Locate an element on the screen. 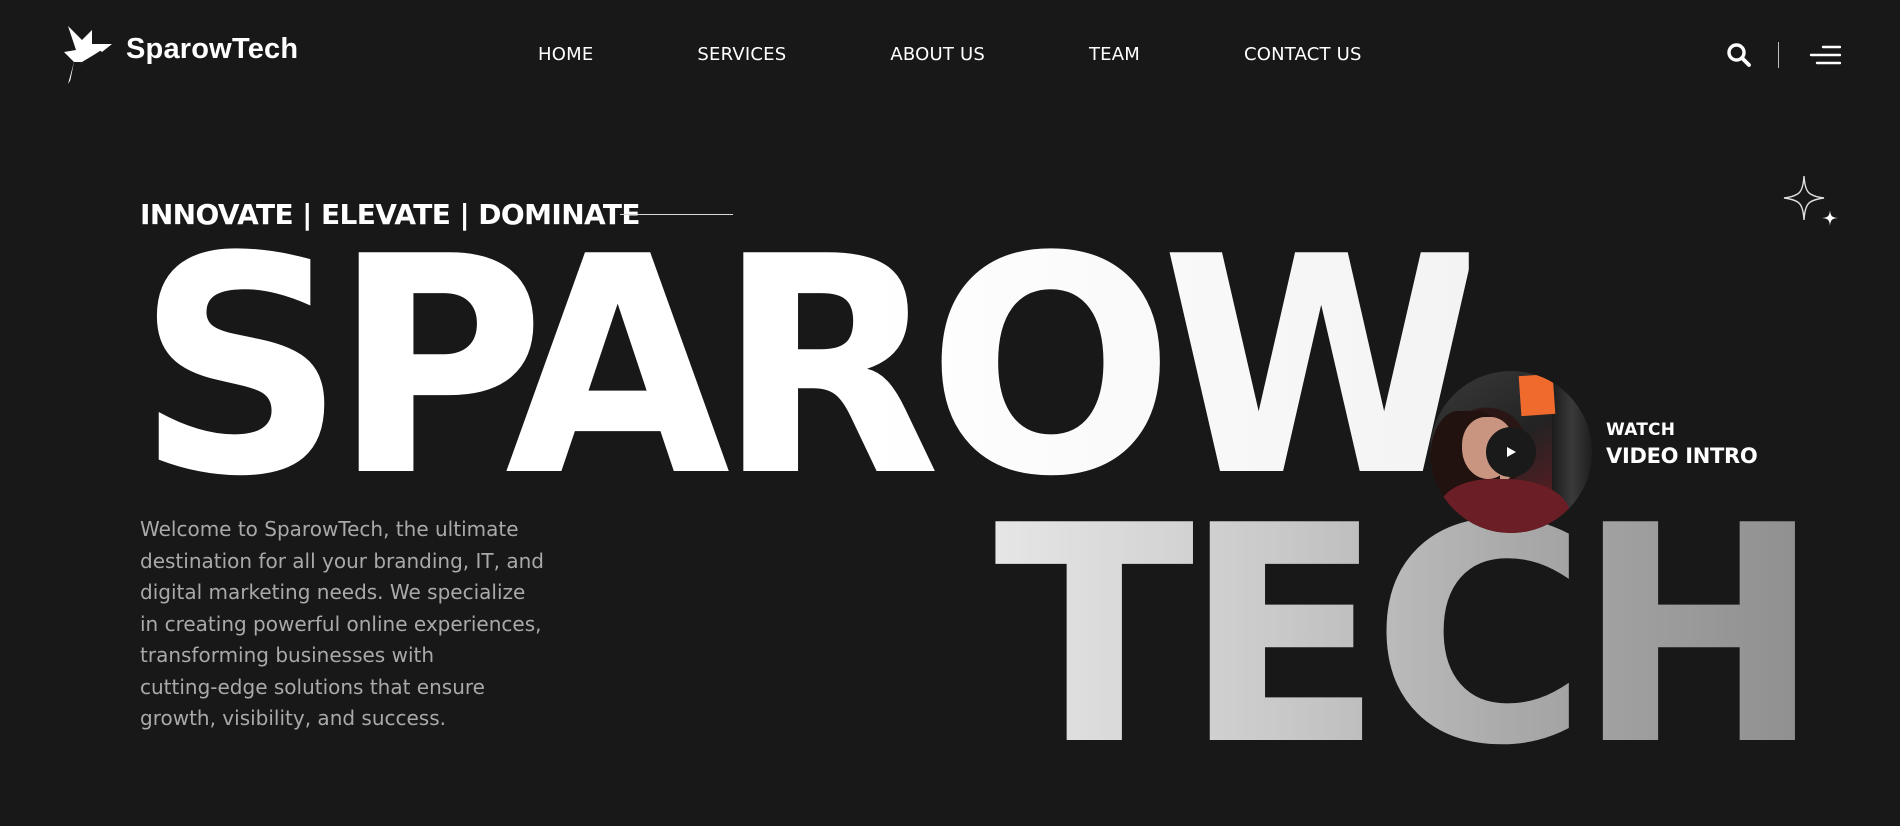  brand-logo: SparowTech is located at coordinates (180, 55).